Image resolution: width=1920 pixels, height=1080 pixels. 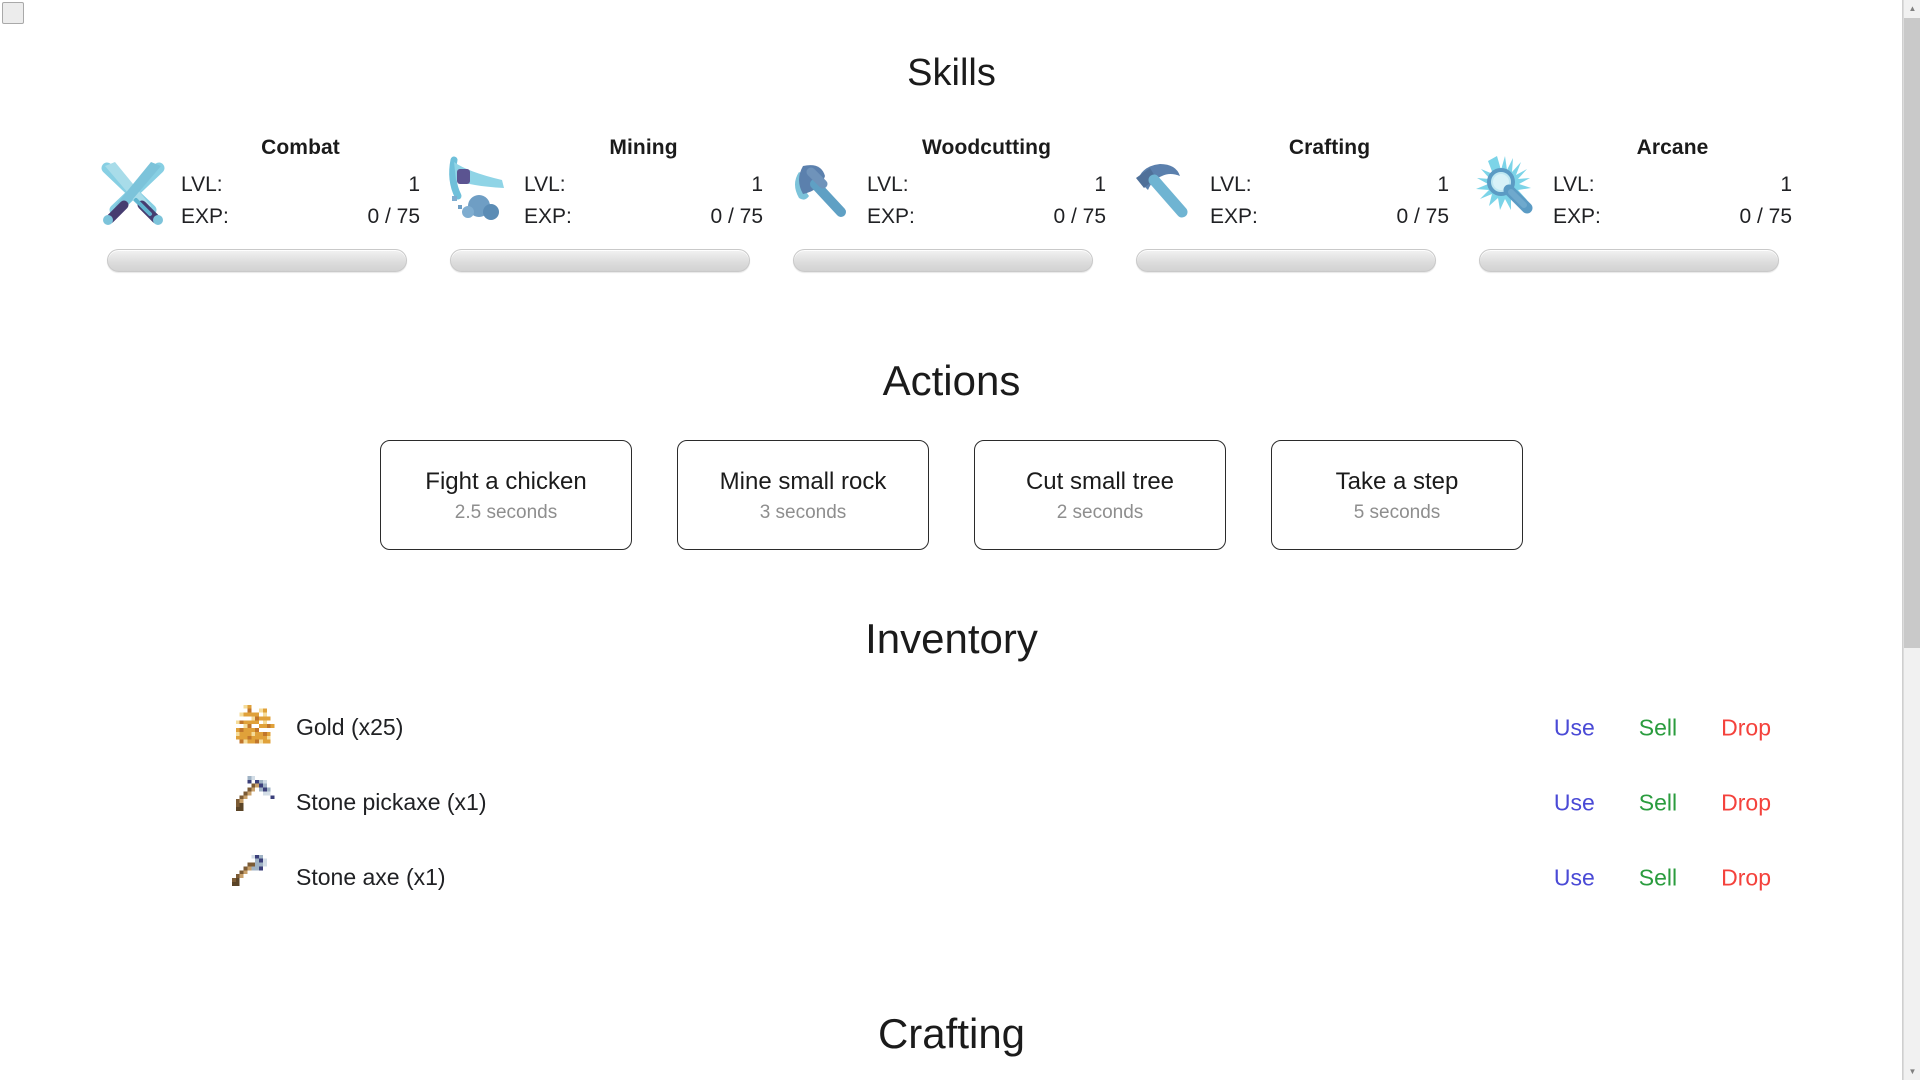 What do you see at coordinates (1100, 512) in the screenshot?
I see `action-duration: 2 seconds` at bounding box center [1100, 512].